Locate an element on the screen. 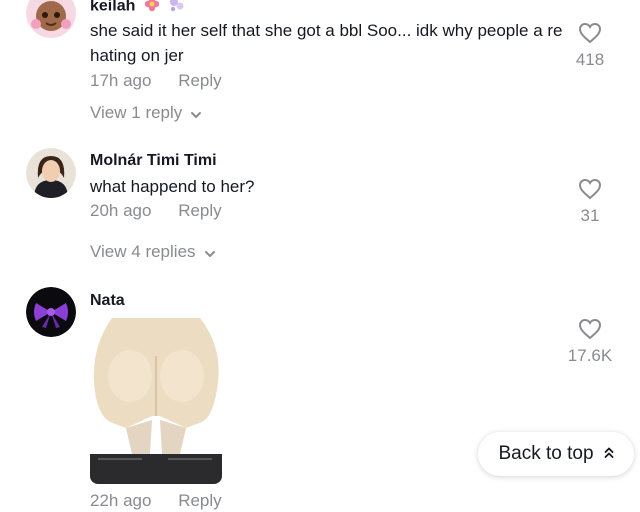  like-button: 31 is located at coordinates (590, 202).